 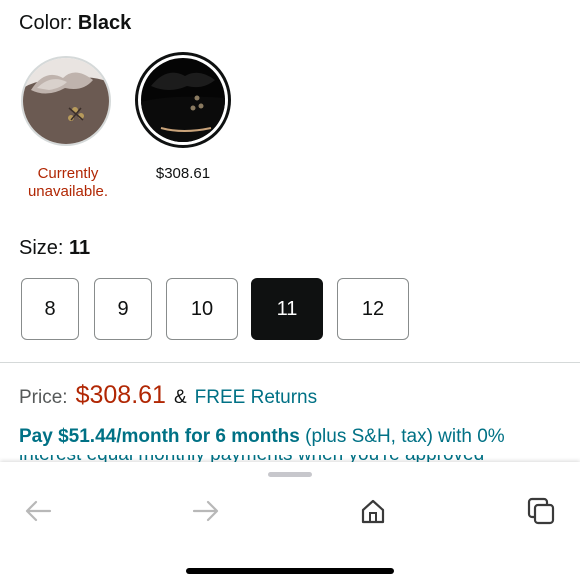 I want to click on brown-boot-image, so click(x=66, y=101).